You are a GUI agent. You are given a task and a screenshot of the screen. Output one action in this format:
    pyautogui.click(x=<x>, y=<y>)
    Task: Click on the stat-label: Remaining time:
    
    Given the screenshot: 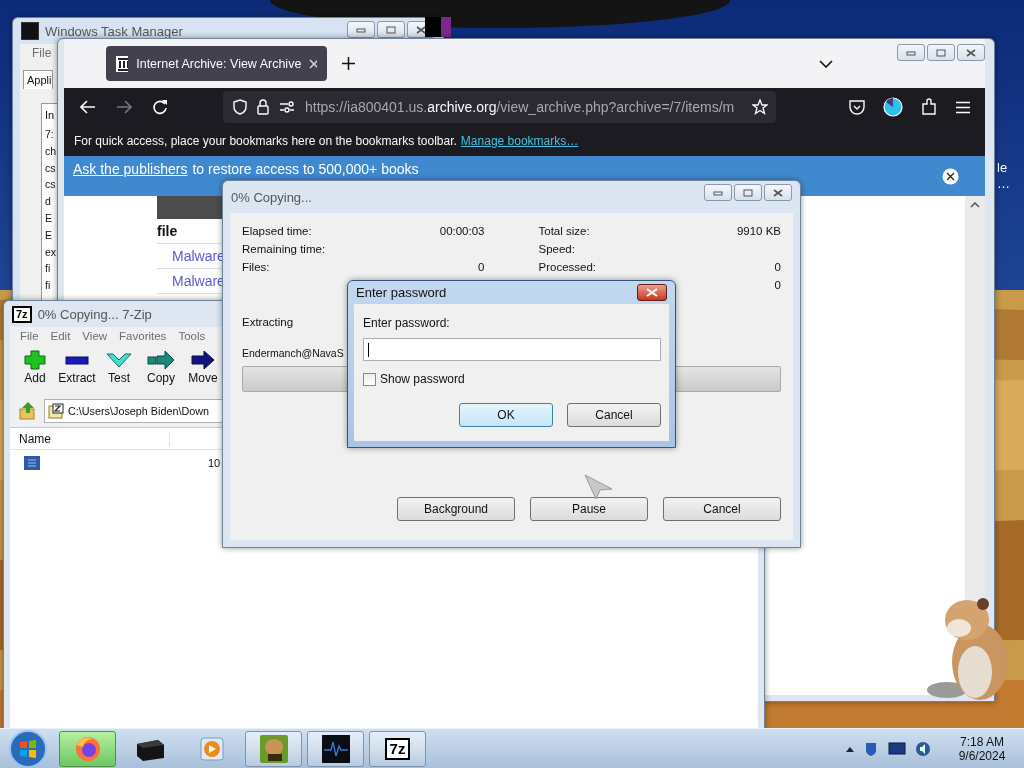 What is the action you would take?
    pyautogui.click(x=284, y=249)
    